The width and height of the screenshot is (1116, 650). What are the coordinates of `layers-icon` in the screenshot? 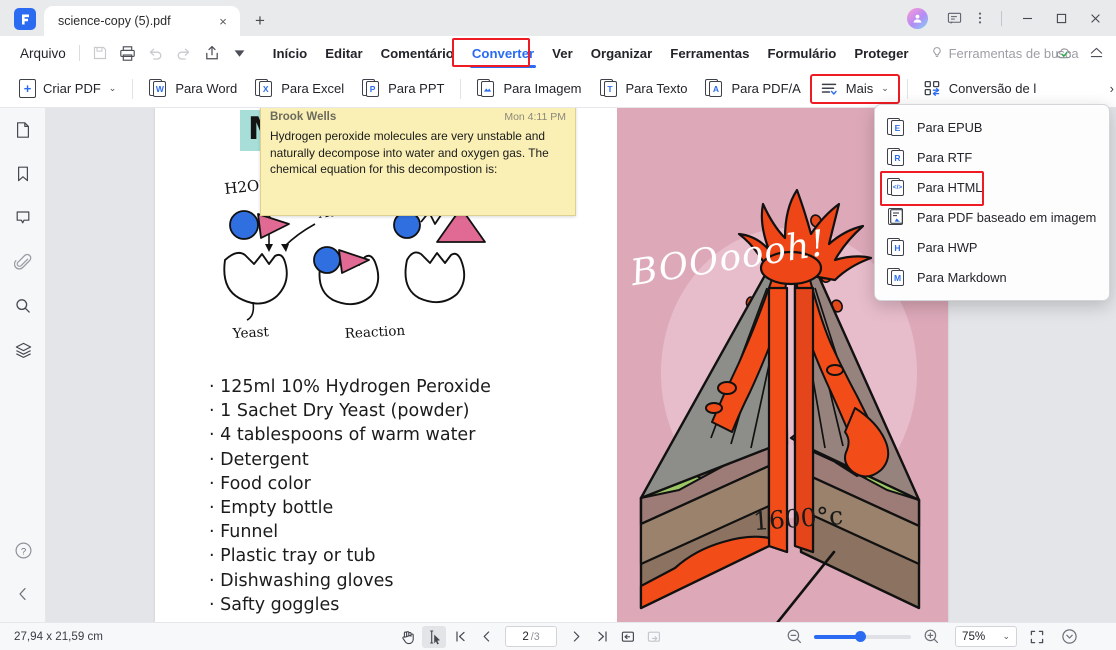 It's located at (23, 350).